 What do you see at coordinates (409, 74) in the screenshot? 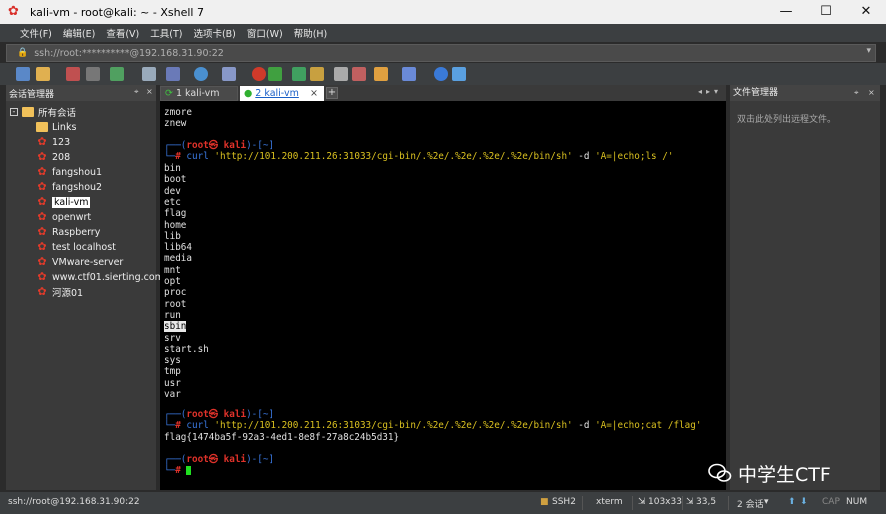
I see `layout-icon` at bounding box center [409, 74].